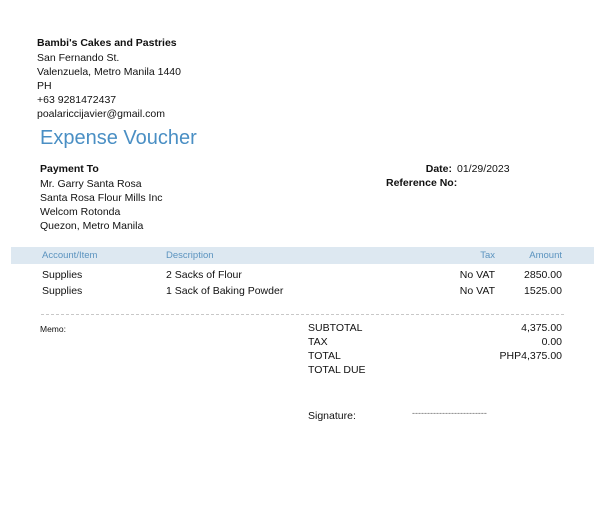 This screenshot has width=611, height=516. What do you see at coordinates (70, 255) in the screenshot?
I see `header-account: Account/Item` at bounding box center [70, 255].